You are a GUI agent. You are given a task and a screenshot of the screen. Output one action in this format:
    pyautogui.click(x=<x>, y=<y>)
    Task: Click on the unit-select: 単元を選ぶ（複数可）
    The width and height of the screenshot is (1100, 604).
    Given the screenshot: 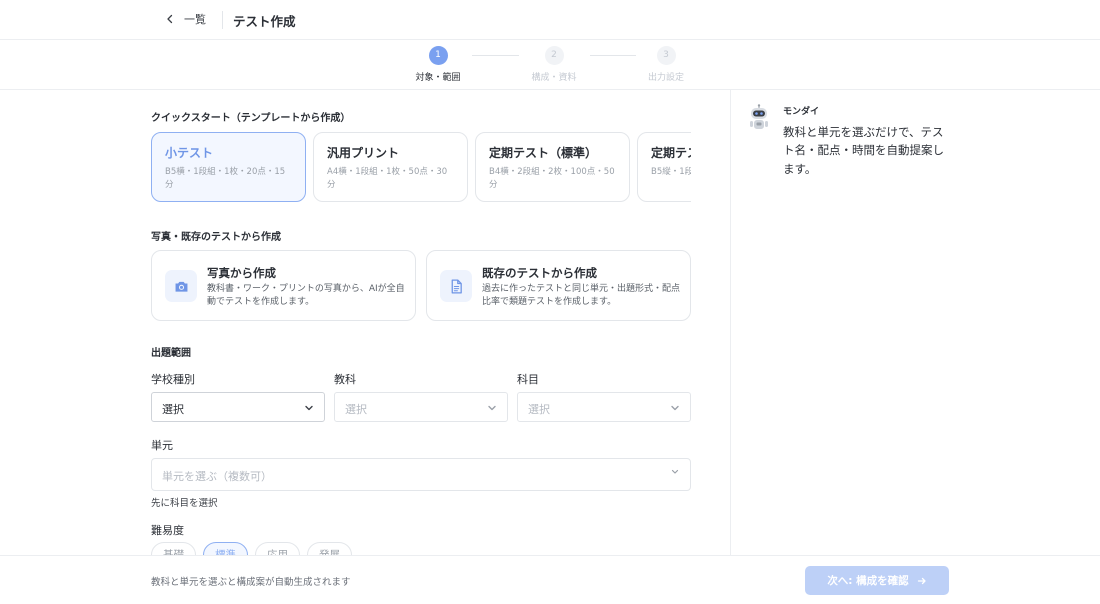 What is the action you would take?
    pyautogui.click(x=421, y=474)
    